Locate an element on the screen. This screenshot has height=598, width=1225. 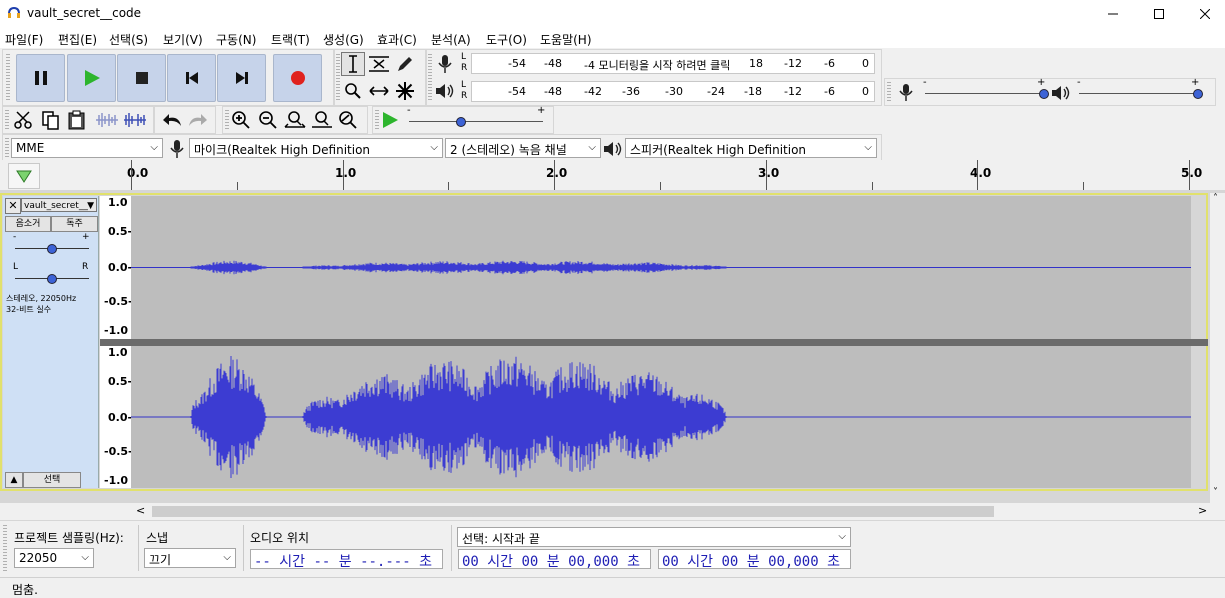
chevron-down-icon: ⌵ is located at coordinates (434, 147).